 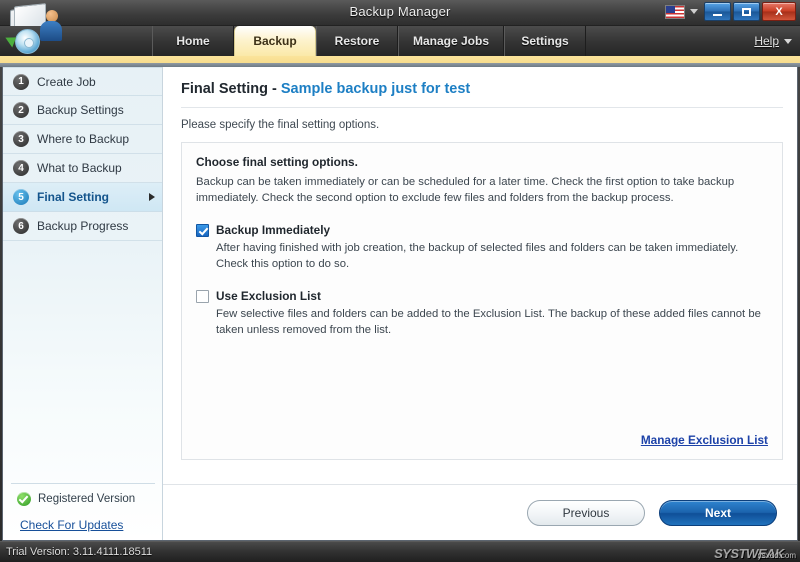 I want to click on sidebar-item-label: Backup Progress, so click(x=83, y=226).